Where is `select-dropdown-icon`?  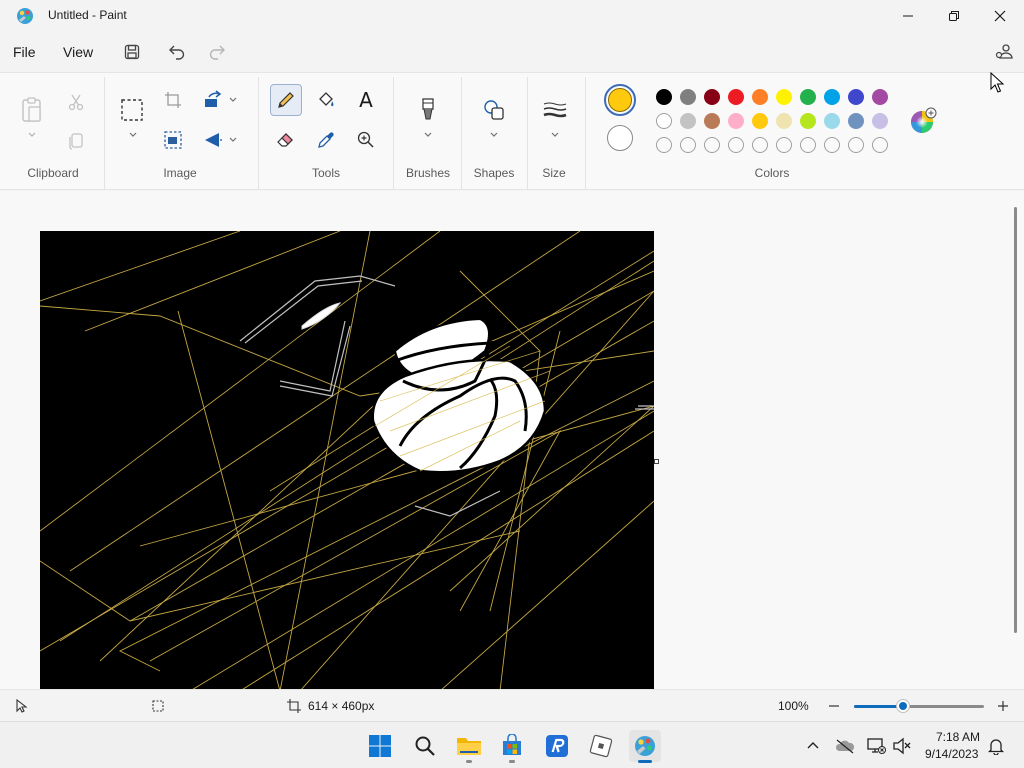
select-dropdown-icon is located at coordinates (133, 135).